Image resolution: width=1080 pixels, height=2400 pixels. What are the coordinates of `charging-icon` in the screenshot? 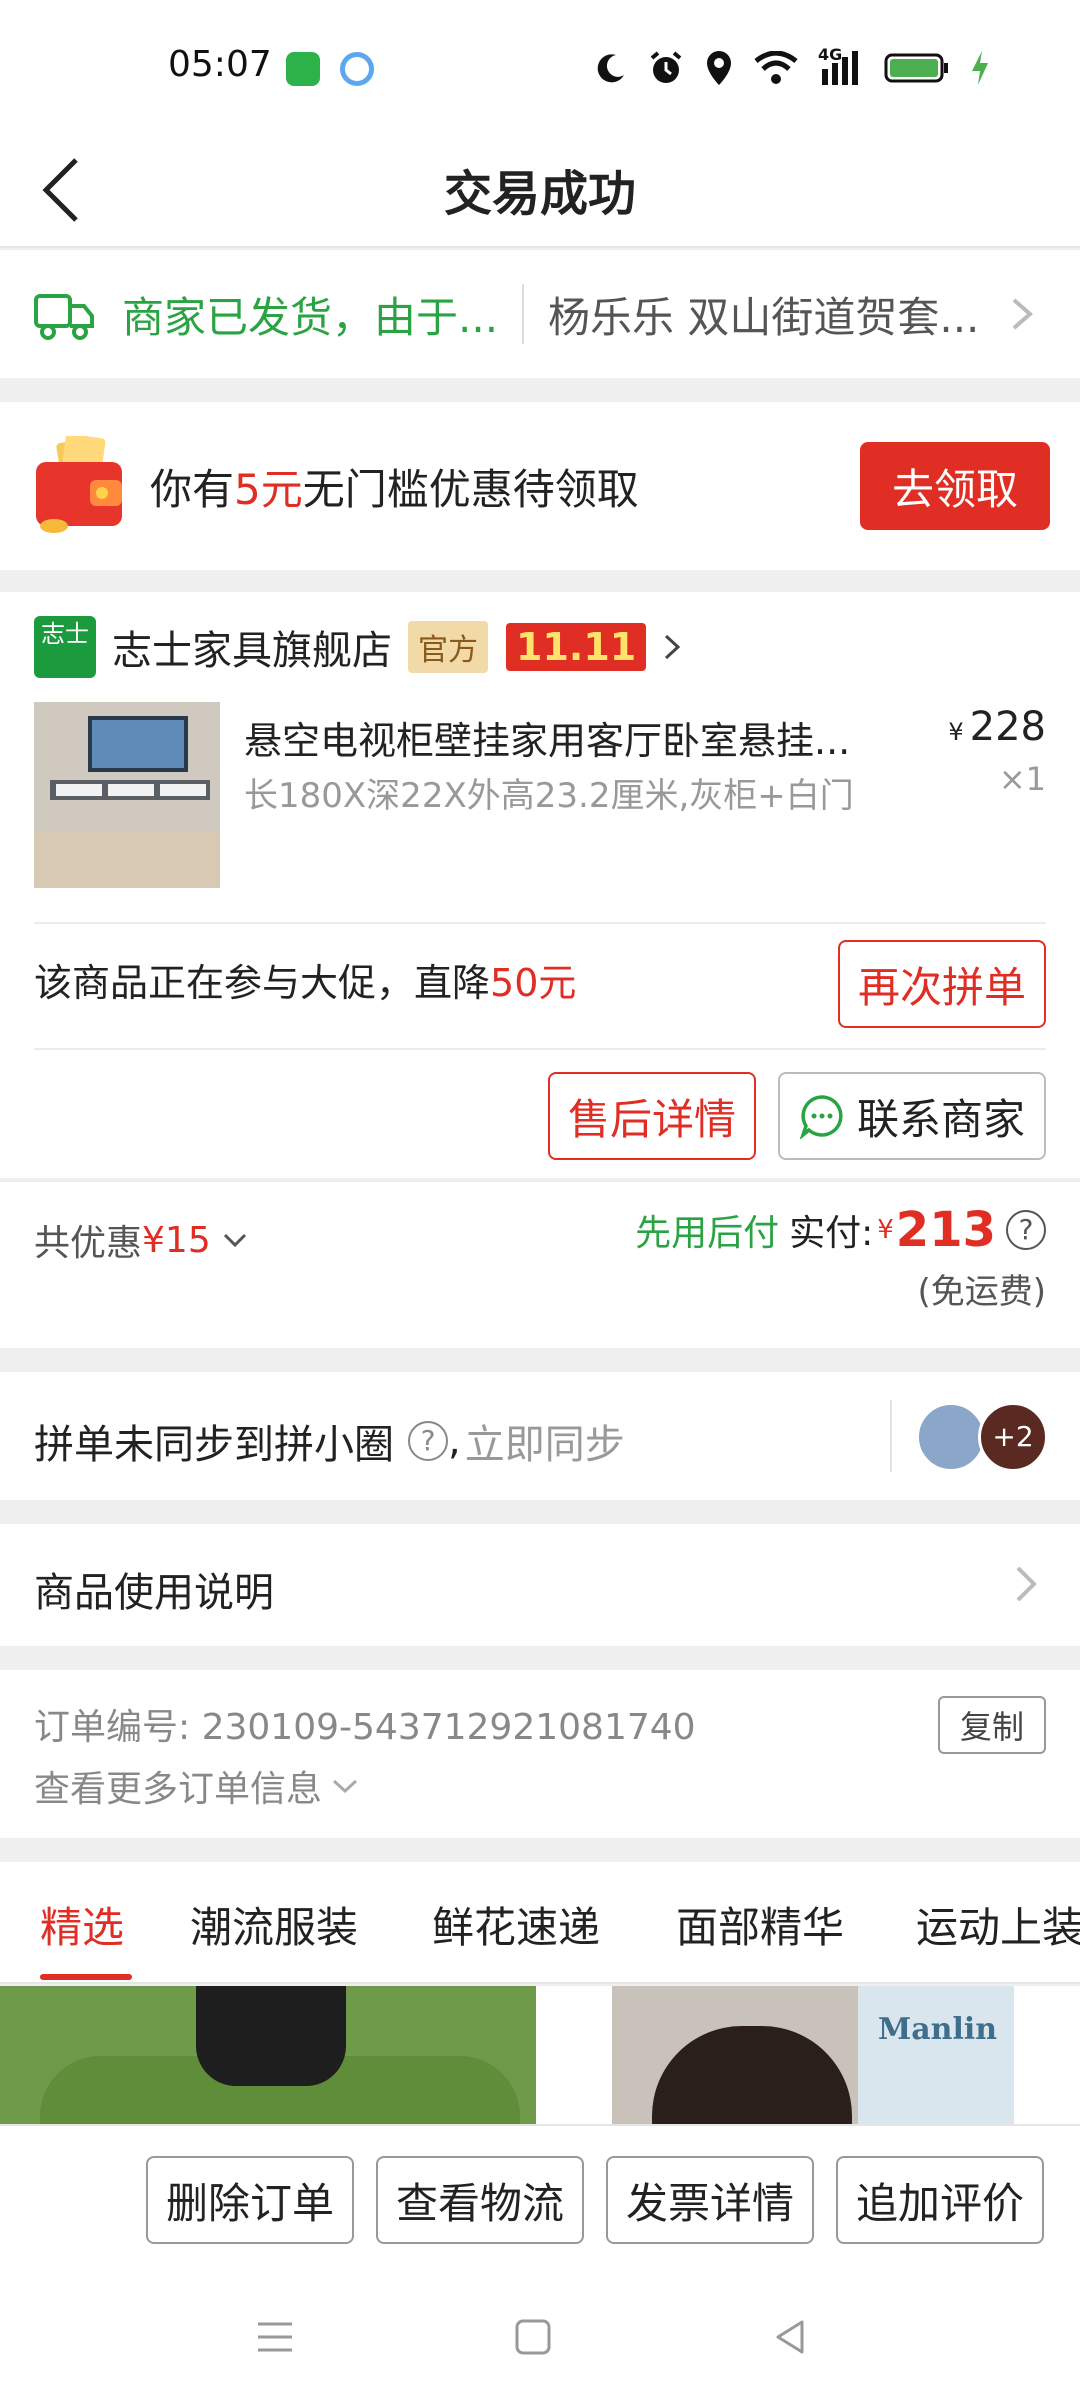 It's located at (980, 68).